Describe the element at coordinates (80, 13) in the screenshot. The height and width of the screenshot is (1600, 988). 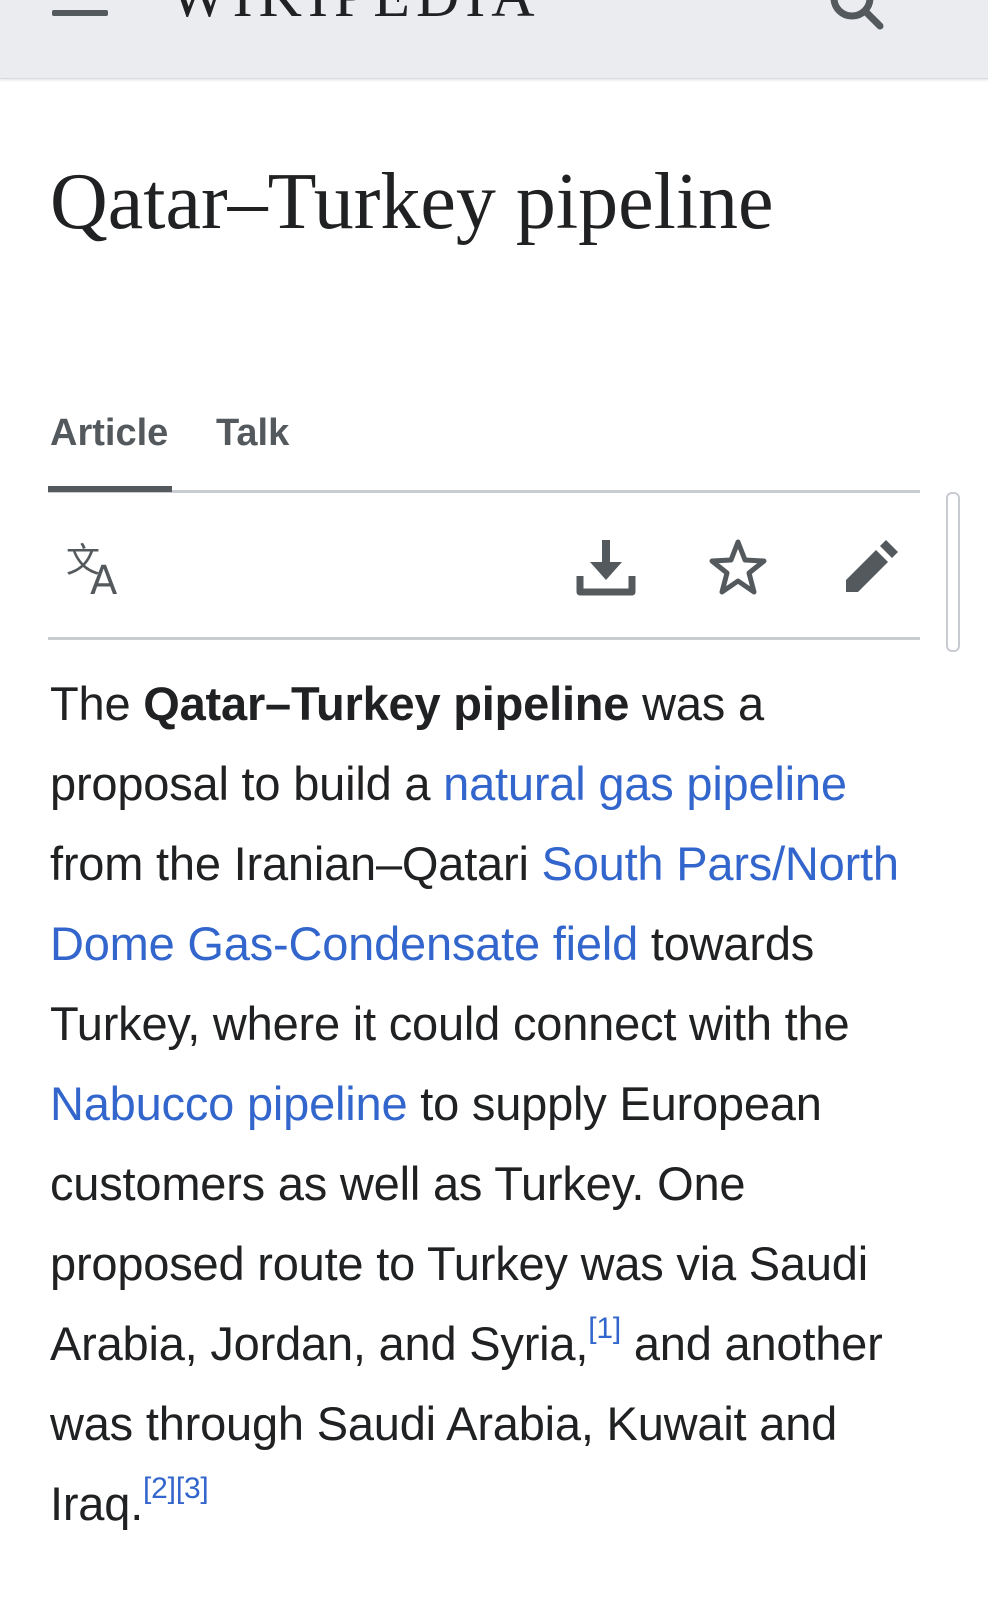
I see `hamburger-menu-icon` at that location.